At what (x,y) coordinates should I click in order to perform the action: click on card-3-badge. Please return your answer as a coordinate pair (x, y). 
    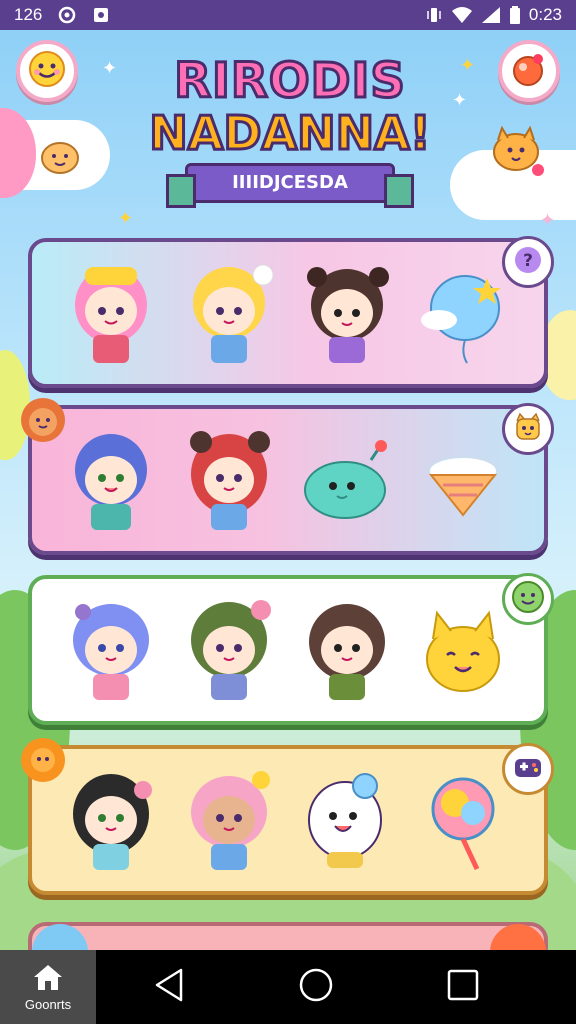
    Looking at the image, I should click on (528, 599).